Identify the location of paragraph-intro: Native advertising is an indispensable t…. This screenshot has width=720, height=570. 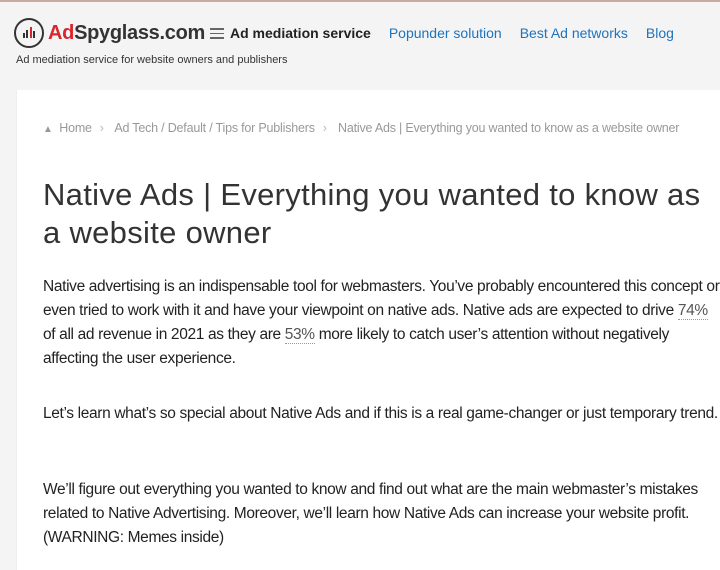
(381, 322).